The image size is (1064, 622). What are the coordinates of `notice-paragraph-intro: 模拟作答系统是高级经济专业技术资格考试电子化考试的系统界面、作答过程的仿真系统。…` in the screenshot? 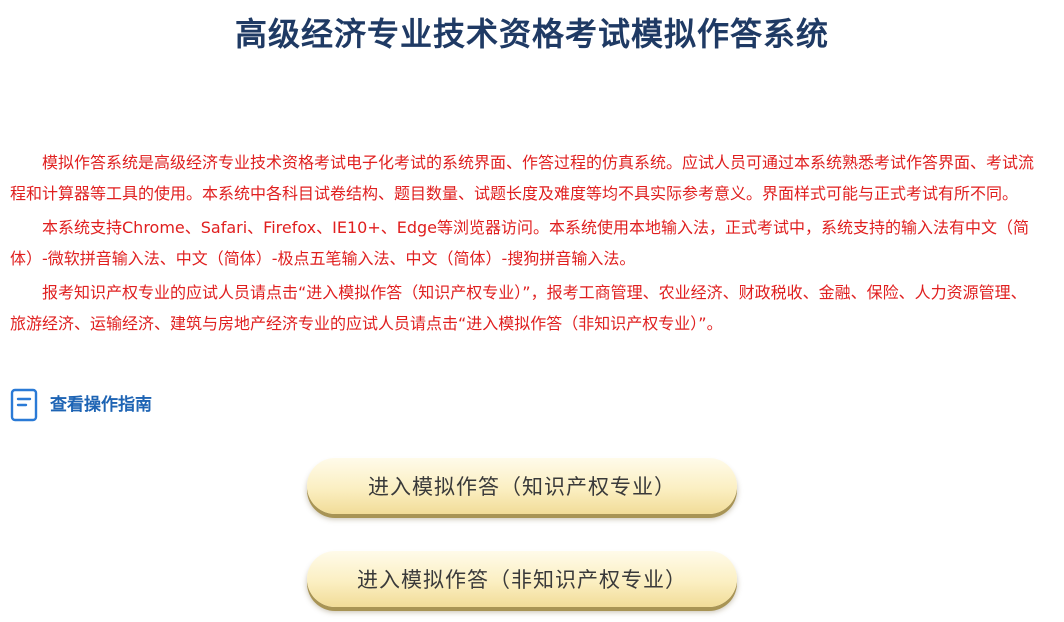 It's located at (522, 178).